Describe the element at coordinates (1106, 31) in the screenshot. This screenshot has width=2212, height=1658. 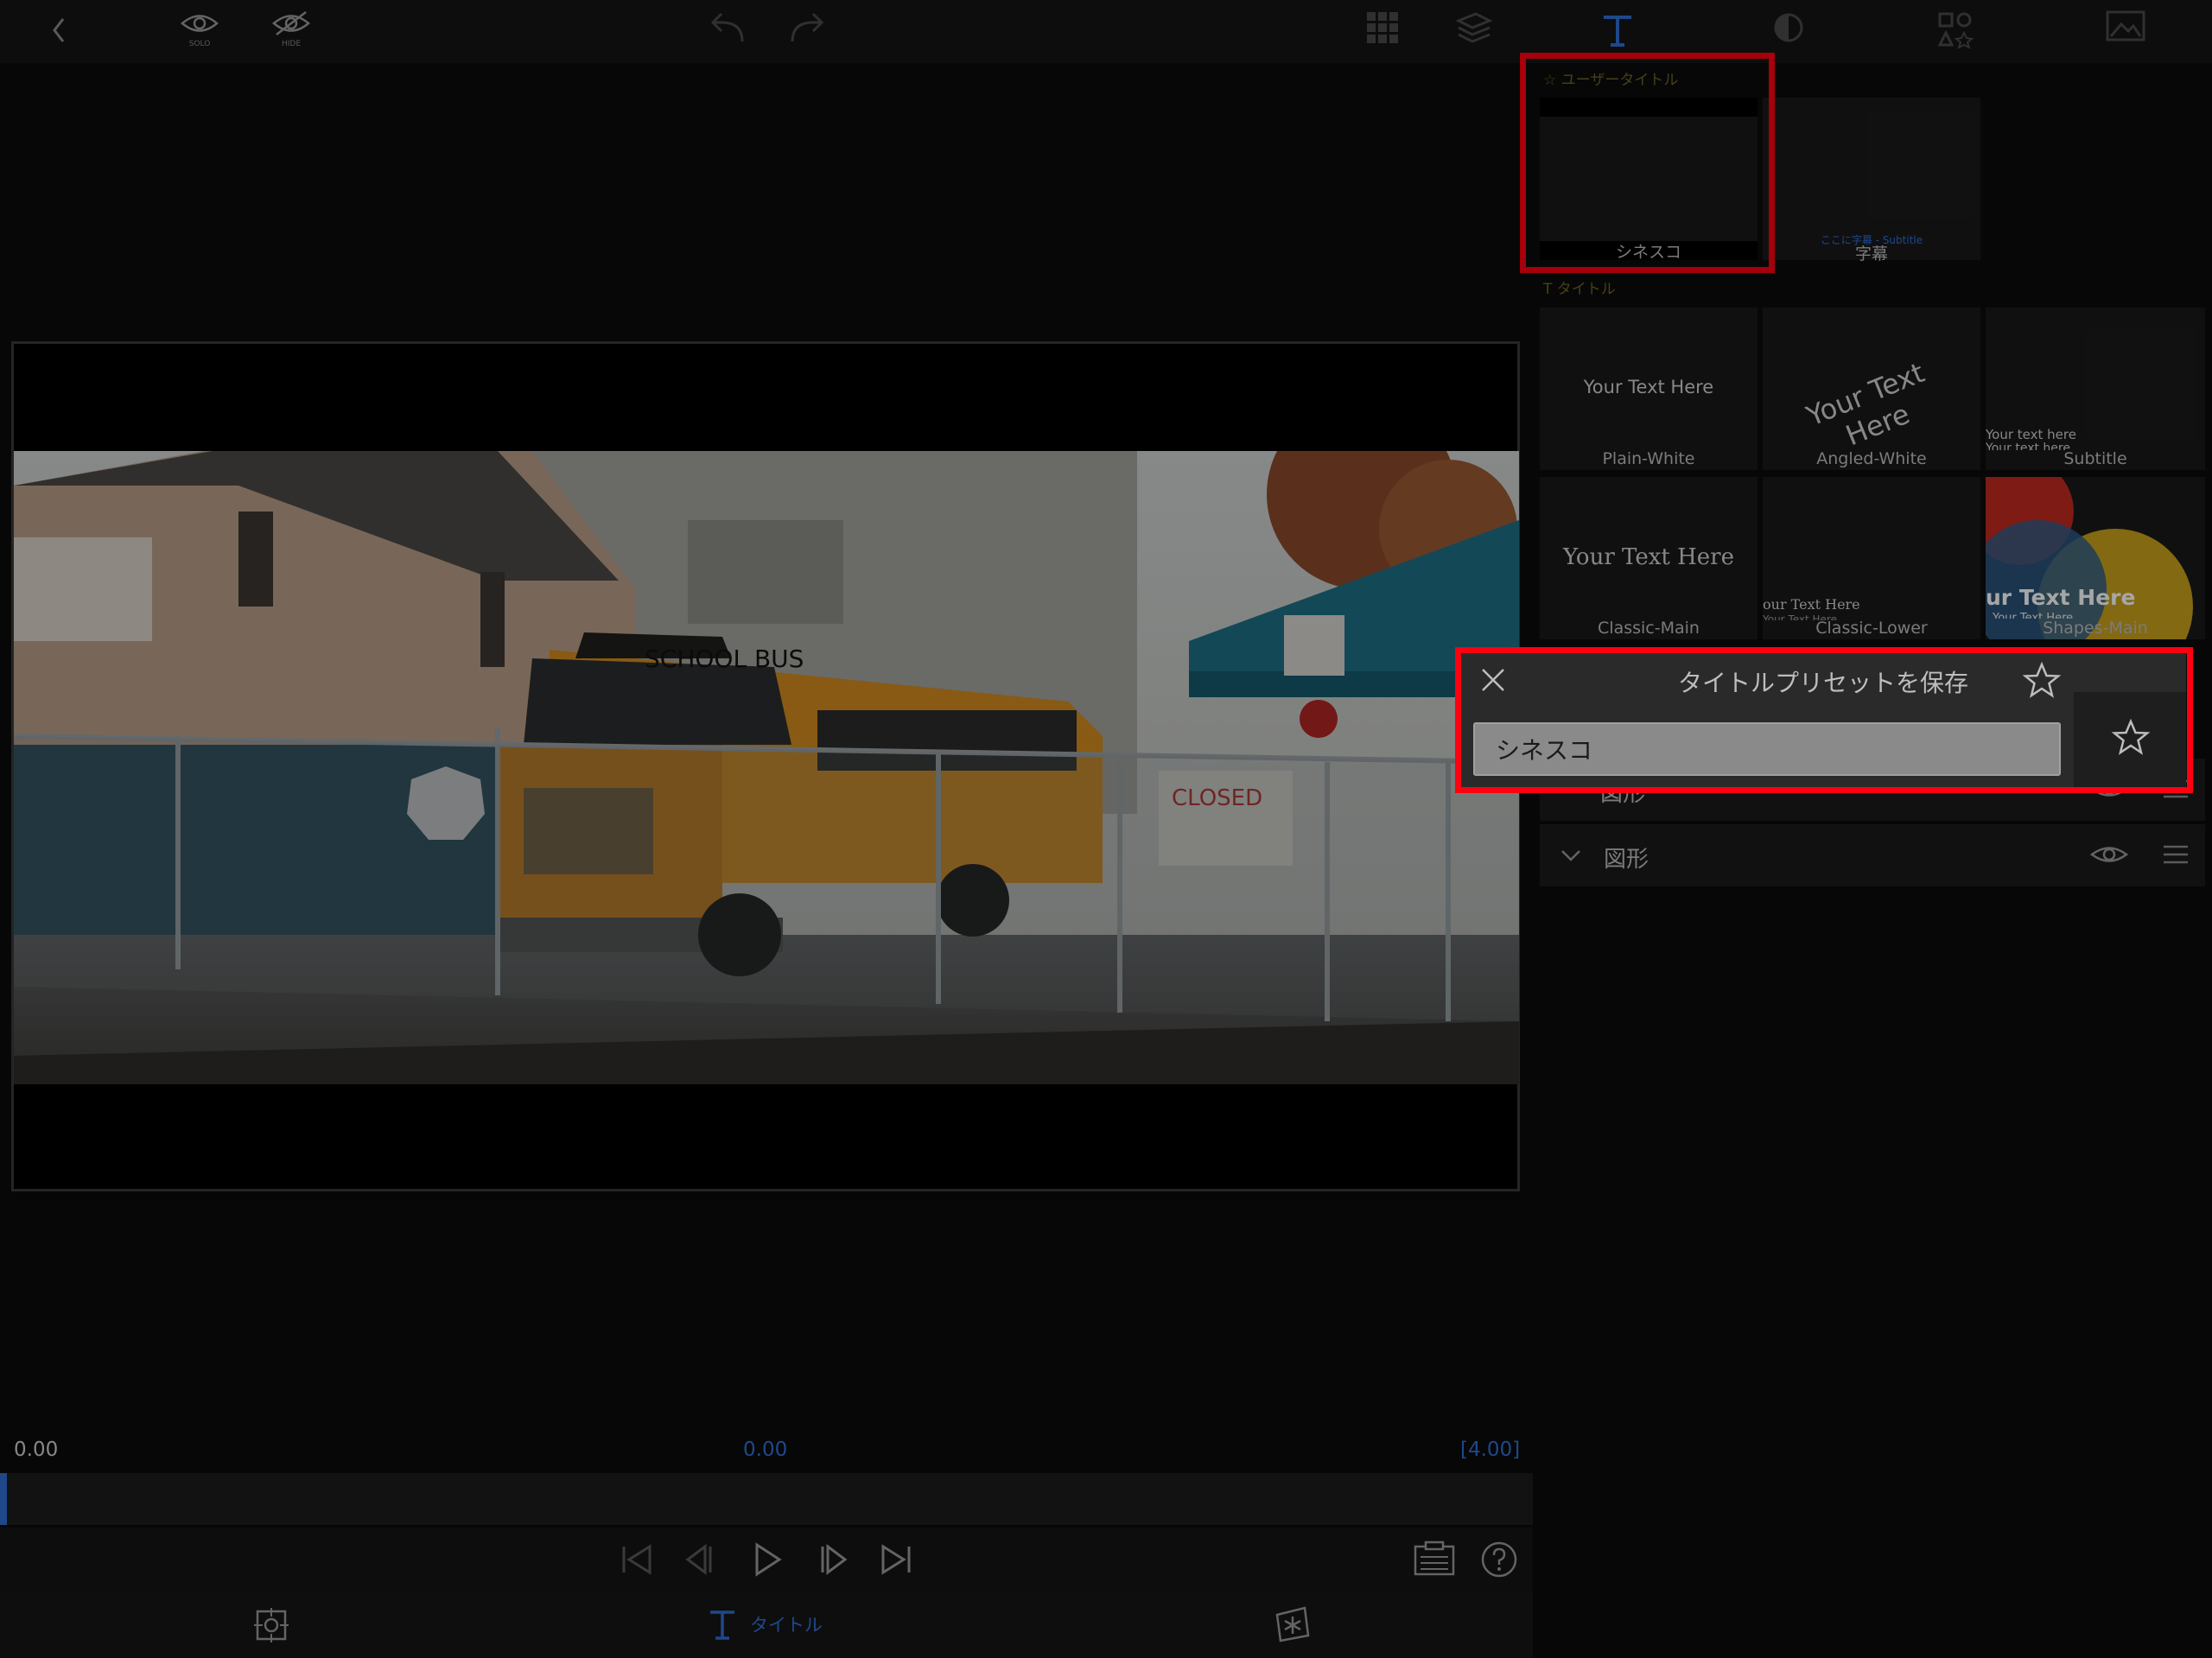
I see `top-toolbar: SOLO HIDE` at that location.